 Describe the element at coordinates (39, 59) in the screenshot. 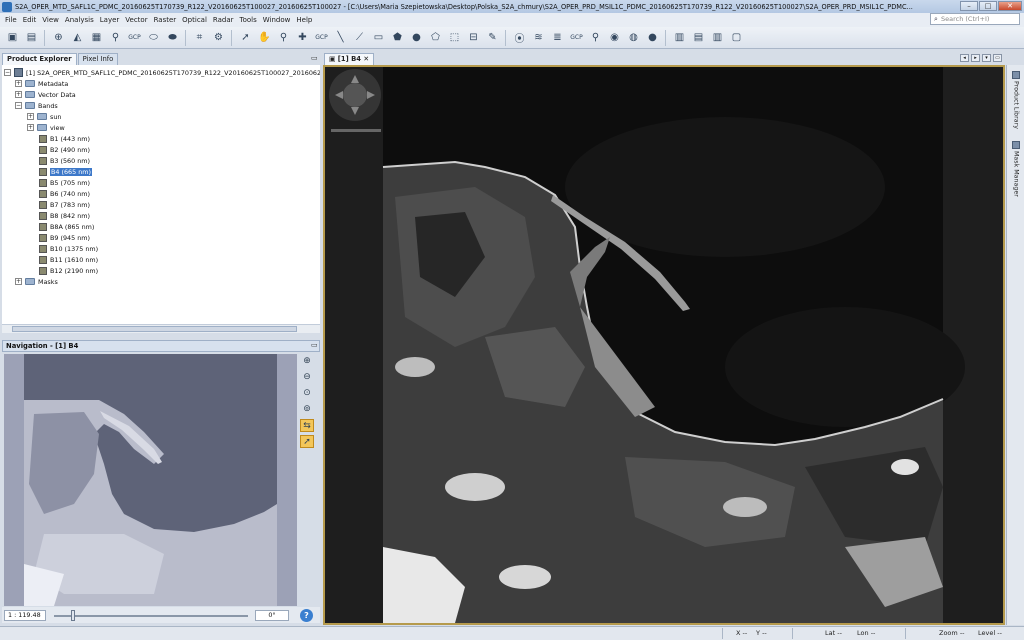

I see `tab-product-explorer: Product Explorer` at that location.